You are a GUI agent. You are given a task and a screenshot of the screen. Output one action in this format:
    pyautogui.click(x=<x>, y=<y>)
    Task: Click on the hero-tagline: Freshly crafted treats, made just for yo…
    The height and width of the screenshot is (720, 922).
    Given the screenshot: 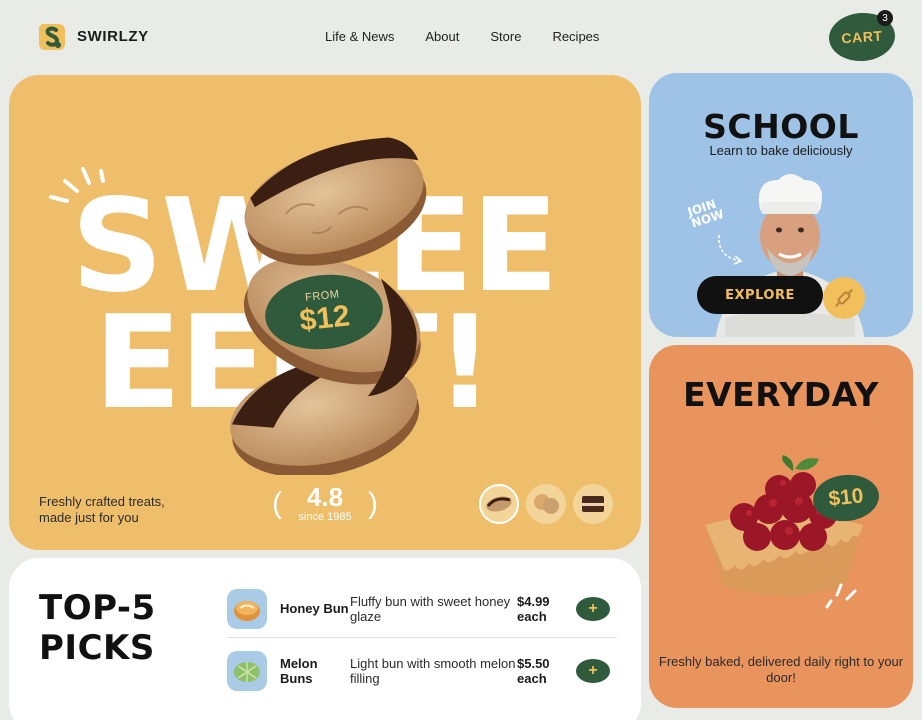 What is the action you would take?
    pyautogui.click(x=102, y=509)
    